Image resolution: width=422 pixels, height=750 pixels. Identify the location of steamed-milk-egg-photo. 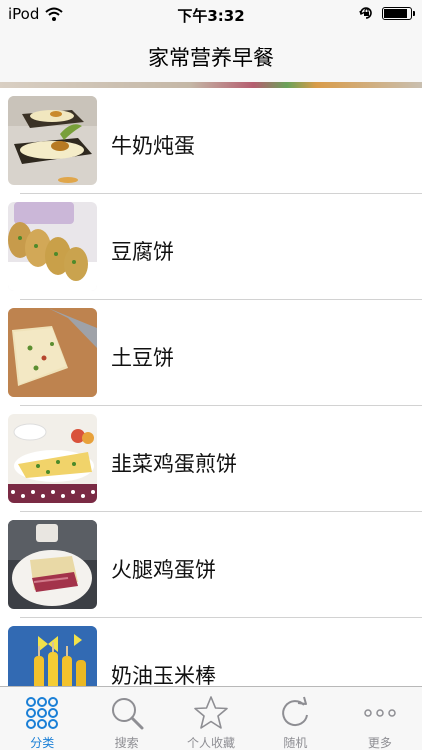
(52, 140).